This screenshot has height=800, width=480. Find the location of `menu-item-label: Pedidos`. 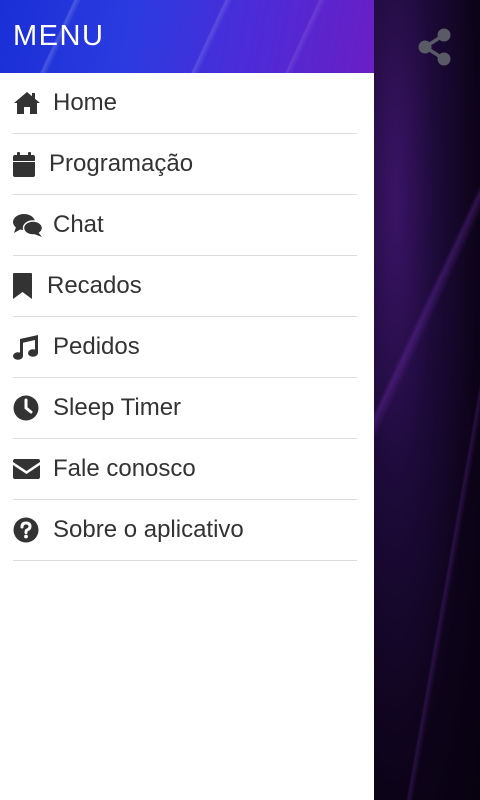

menu-item-label: Pedidos is located at coordinates (96, 346).